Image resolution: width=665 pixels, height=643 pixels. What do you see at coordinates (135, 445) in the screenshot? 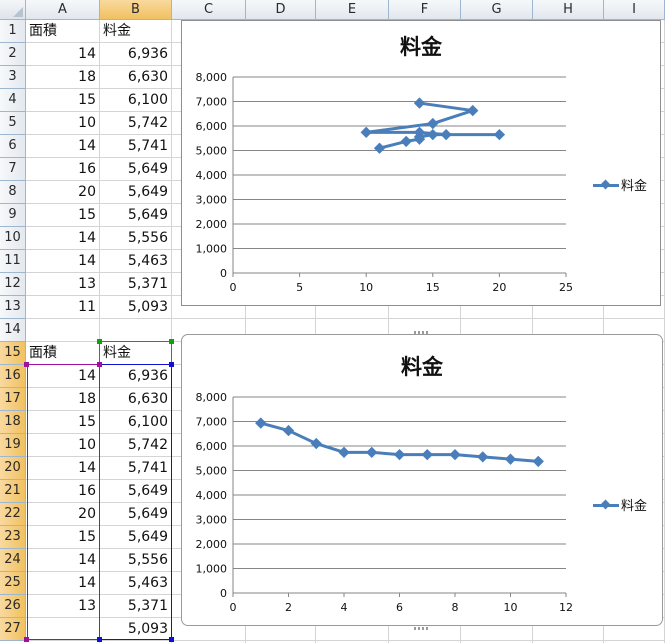
I see `cell-b19: 5,742` at bounding box center [135, 445].